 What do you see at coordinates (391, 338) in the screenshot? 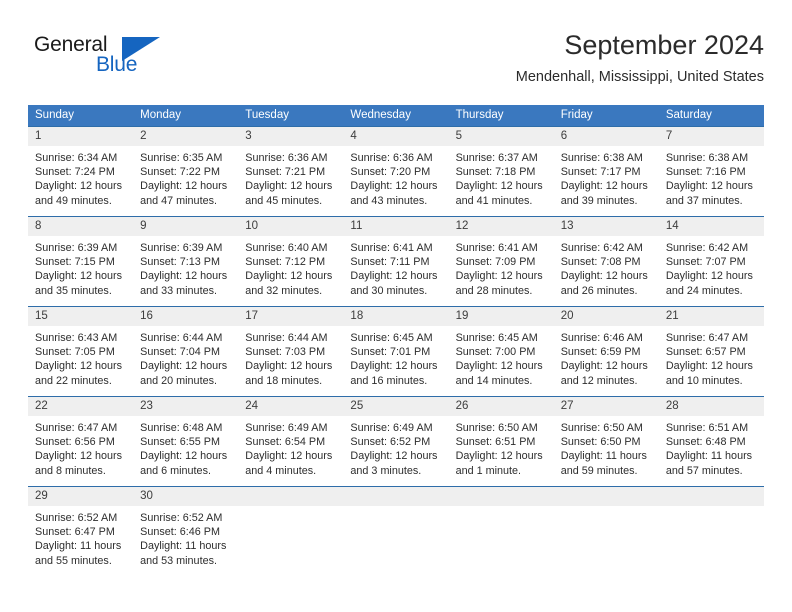
I see `sunrise-text: Sunrise: 6:45 AM` at bounding box center [391, 338].